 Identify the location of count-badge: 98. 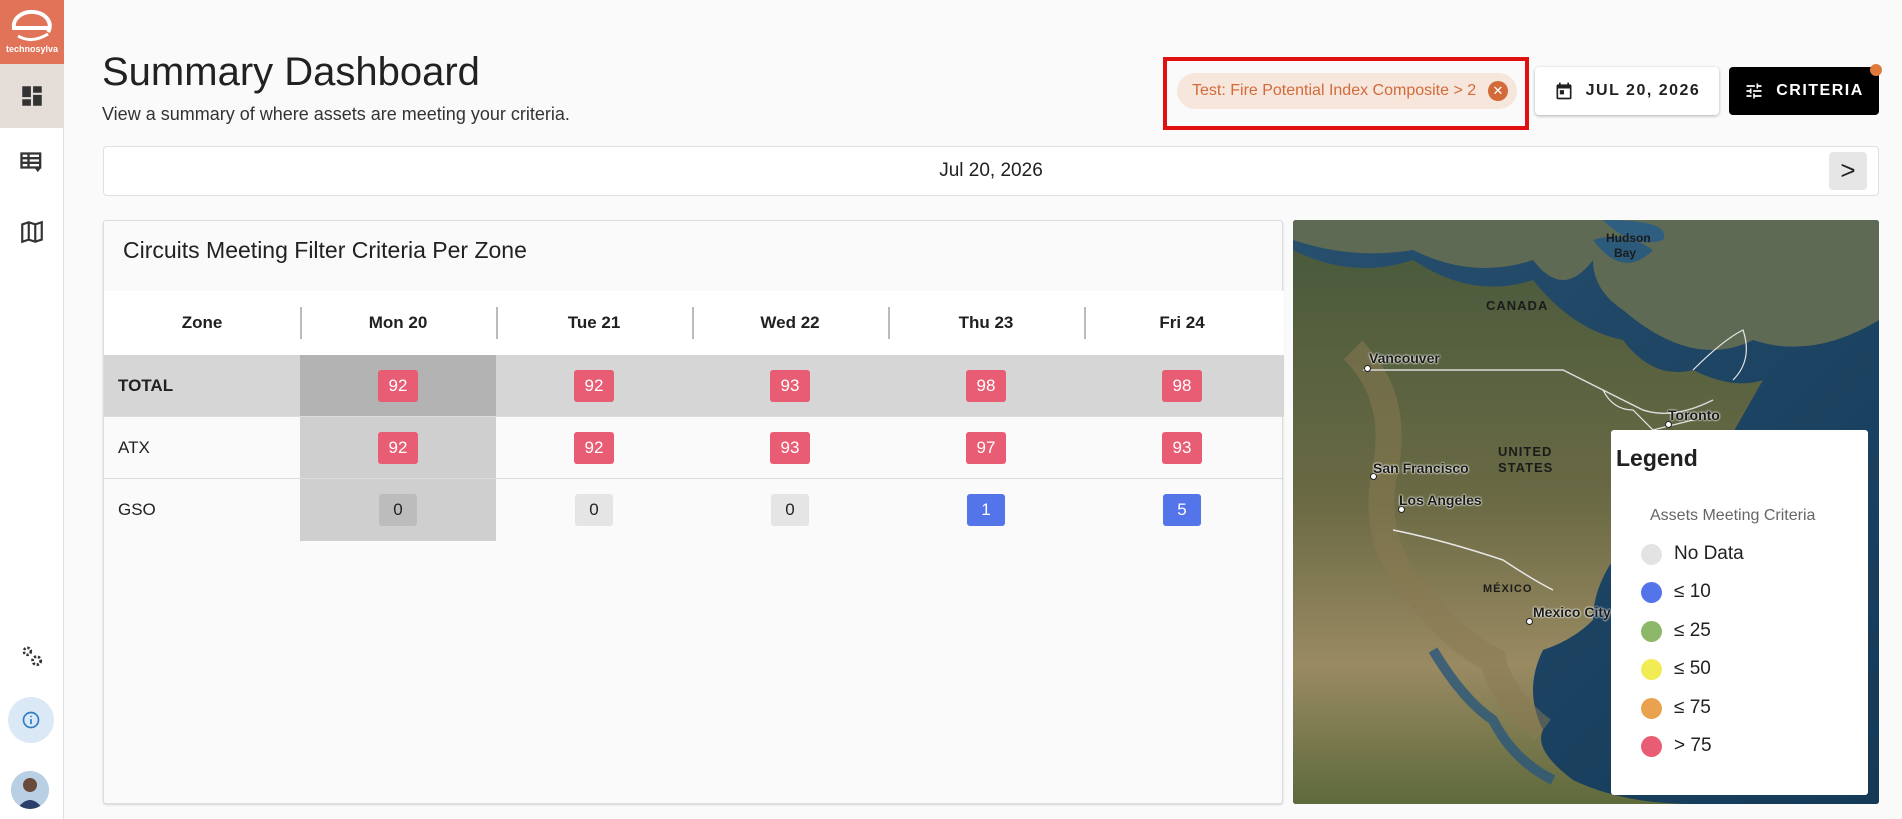
(986, 385).